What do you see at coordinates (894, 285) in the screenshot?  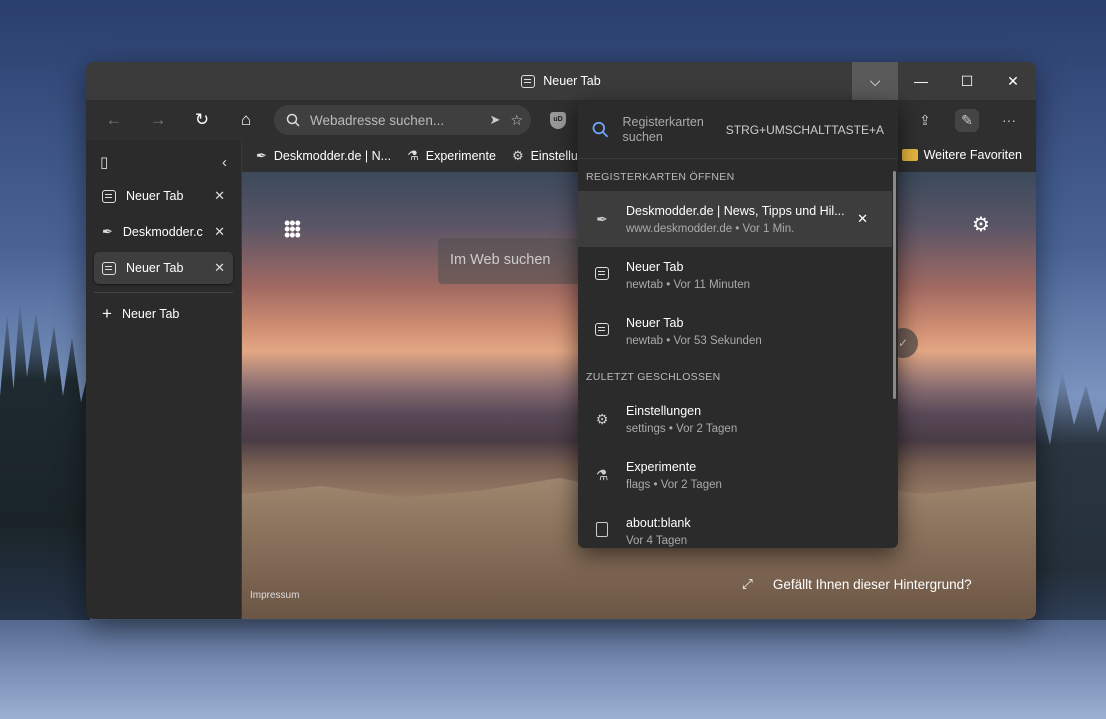 I see `tab-search-scrollbar` at bounding box center [894, 285].